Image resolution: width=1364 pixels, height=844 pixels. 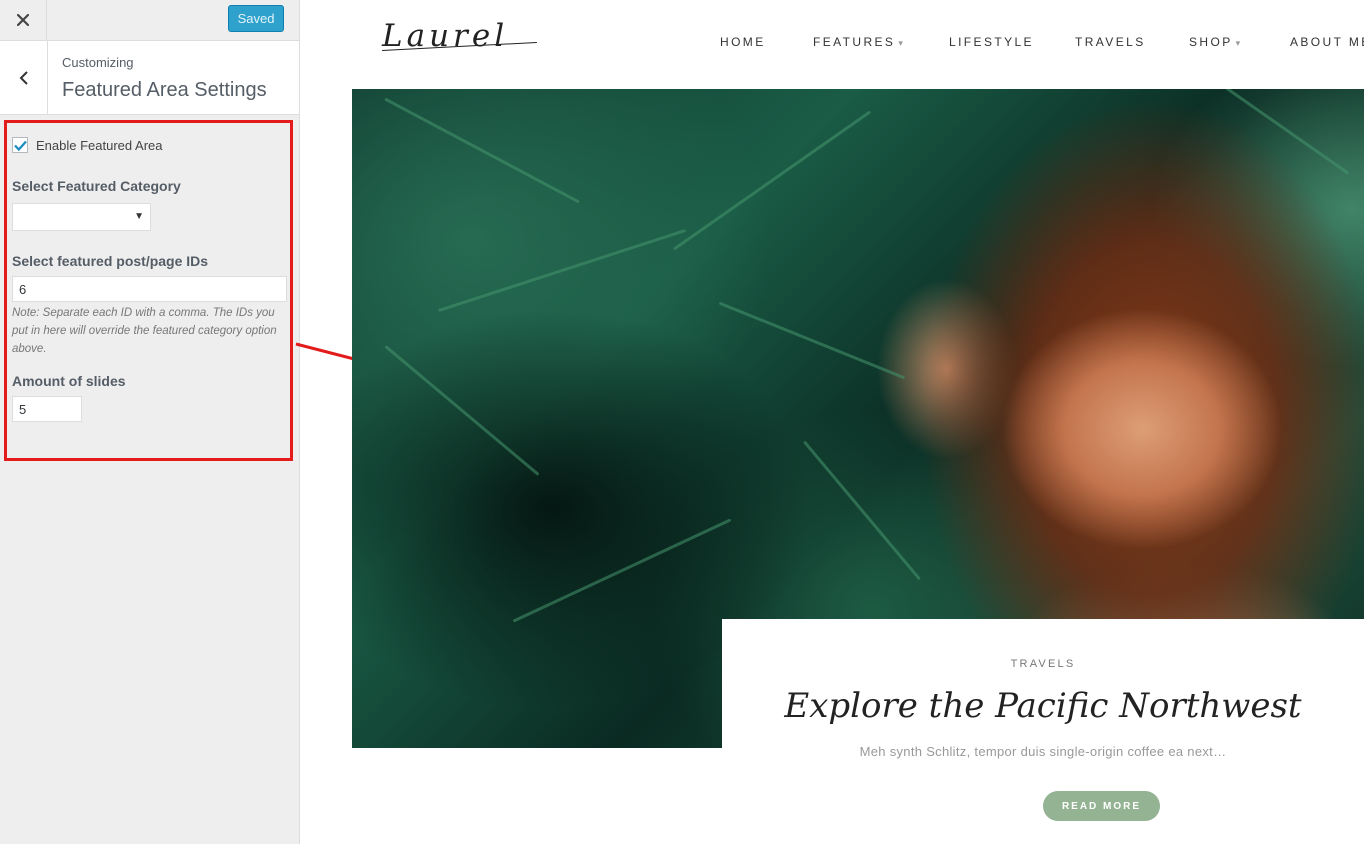 I want to click on back-button, so click(x=24, y=77).